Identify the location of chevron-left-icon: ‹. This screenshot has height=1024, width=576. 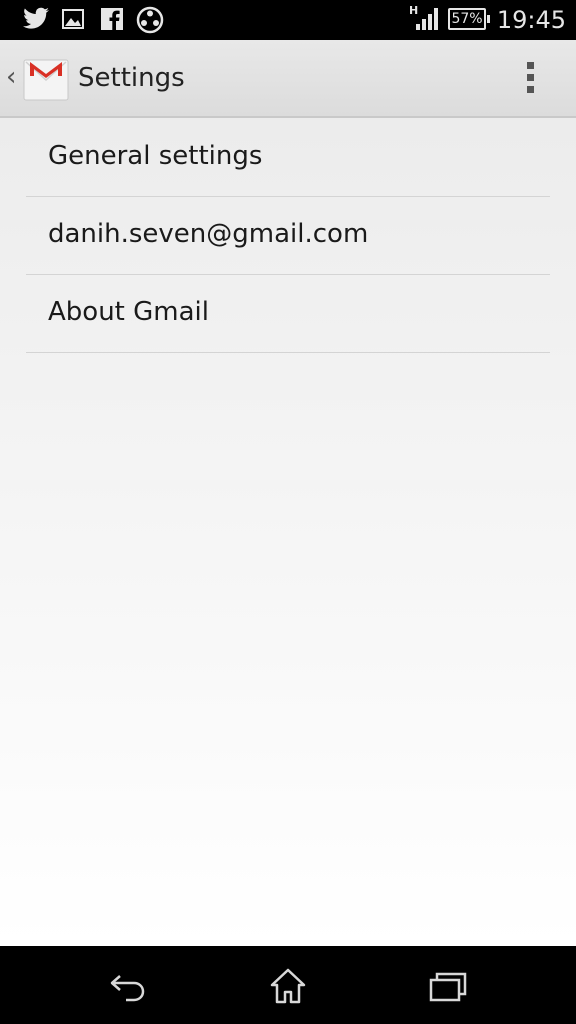
(11, 77).